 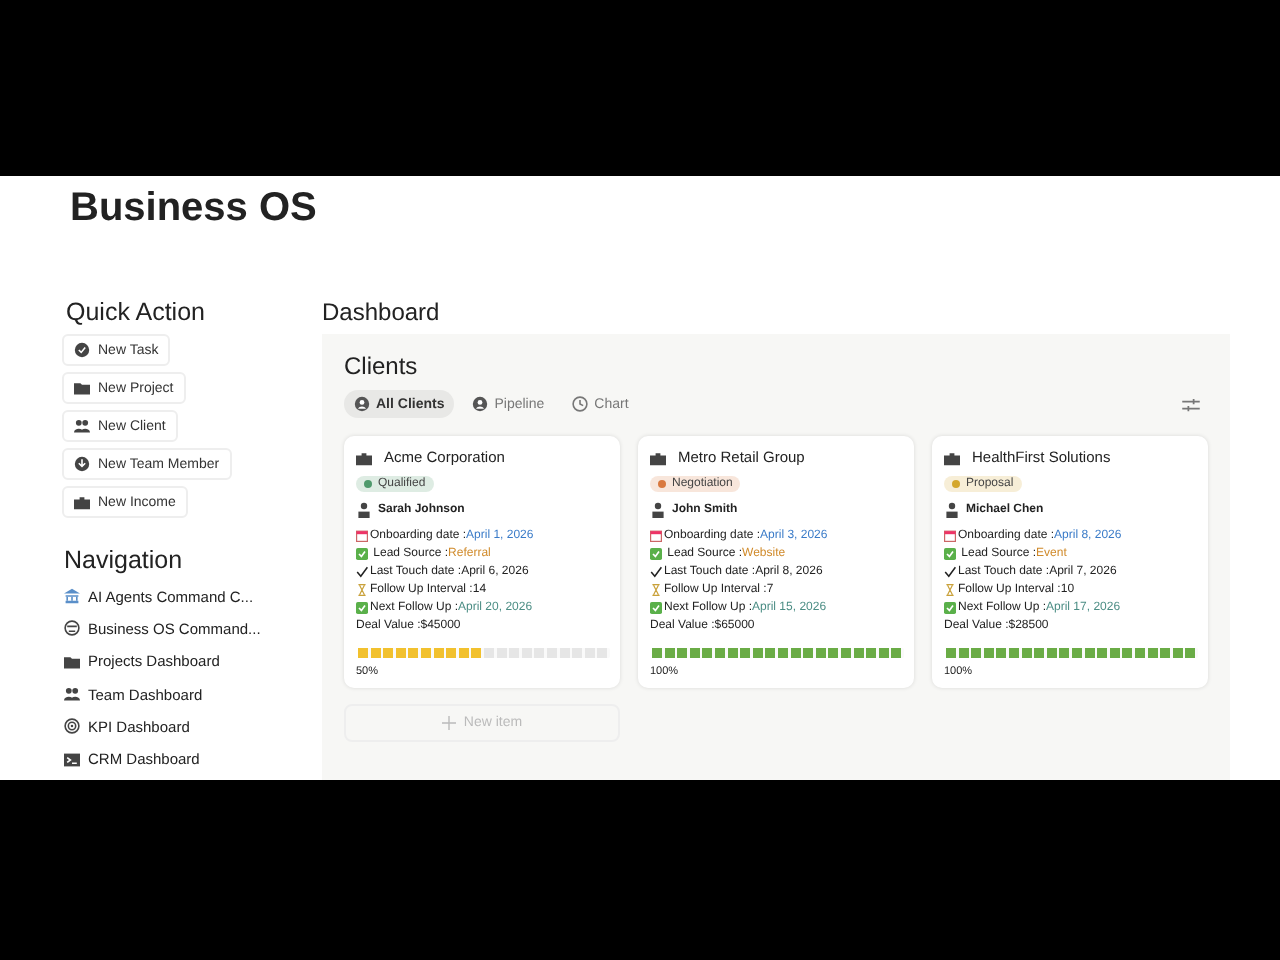 What do you see at coordinates (123, 560) in the screenshot?
I see `section-title: Navigation` at bounding box center [123, 560].